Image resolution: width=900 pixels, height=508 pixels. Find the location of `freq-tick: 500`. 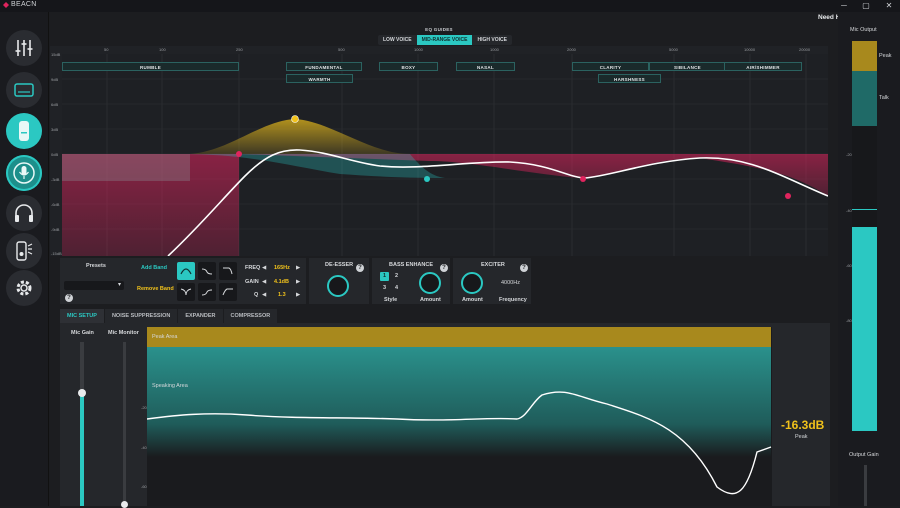

freq-tick: 500 is located at coordinates (341, 49).